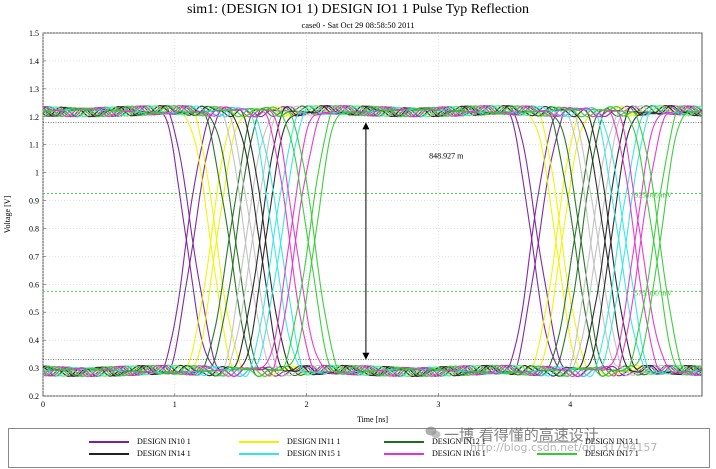  What do you see at coordinates (37, 173) in the screenshot?
I see `y-tick-label: 1` at bounding box center [37, 173].